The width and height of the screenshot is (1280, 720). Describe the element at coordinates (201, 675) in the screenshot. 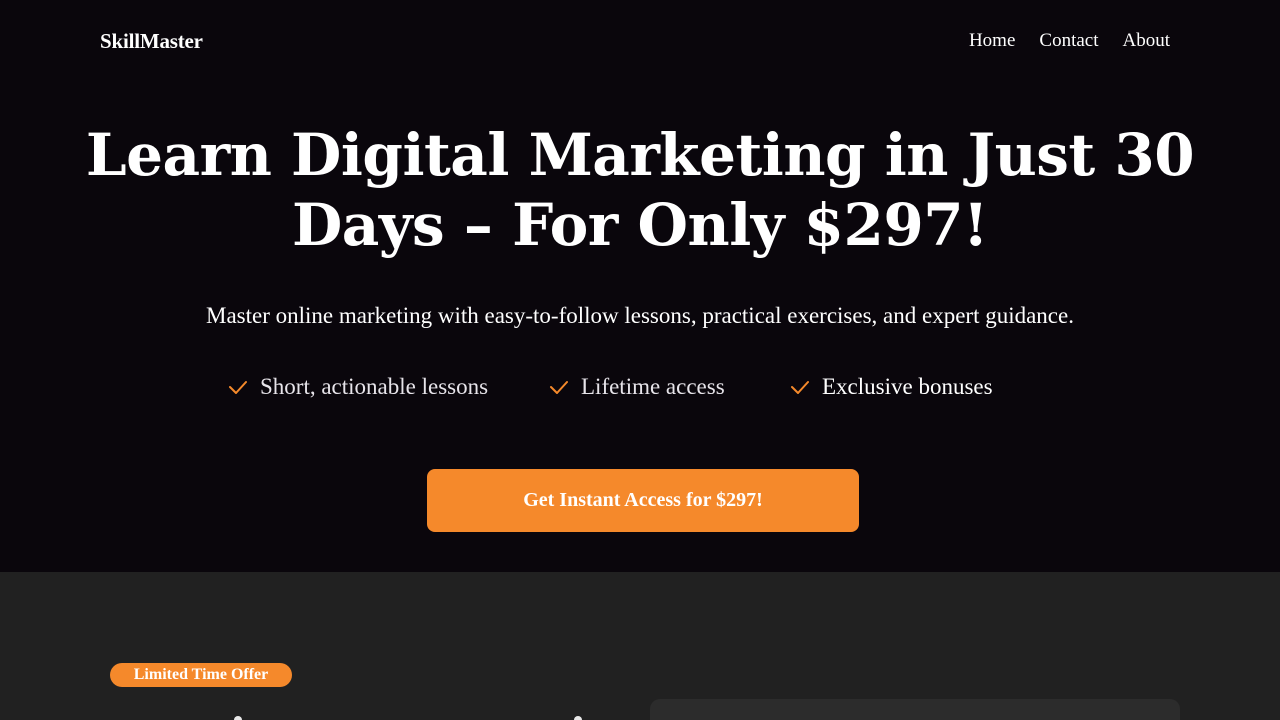

I see `limited-offer-badge: Limited Time Offer` at that location.